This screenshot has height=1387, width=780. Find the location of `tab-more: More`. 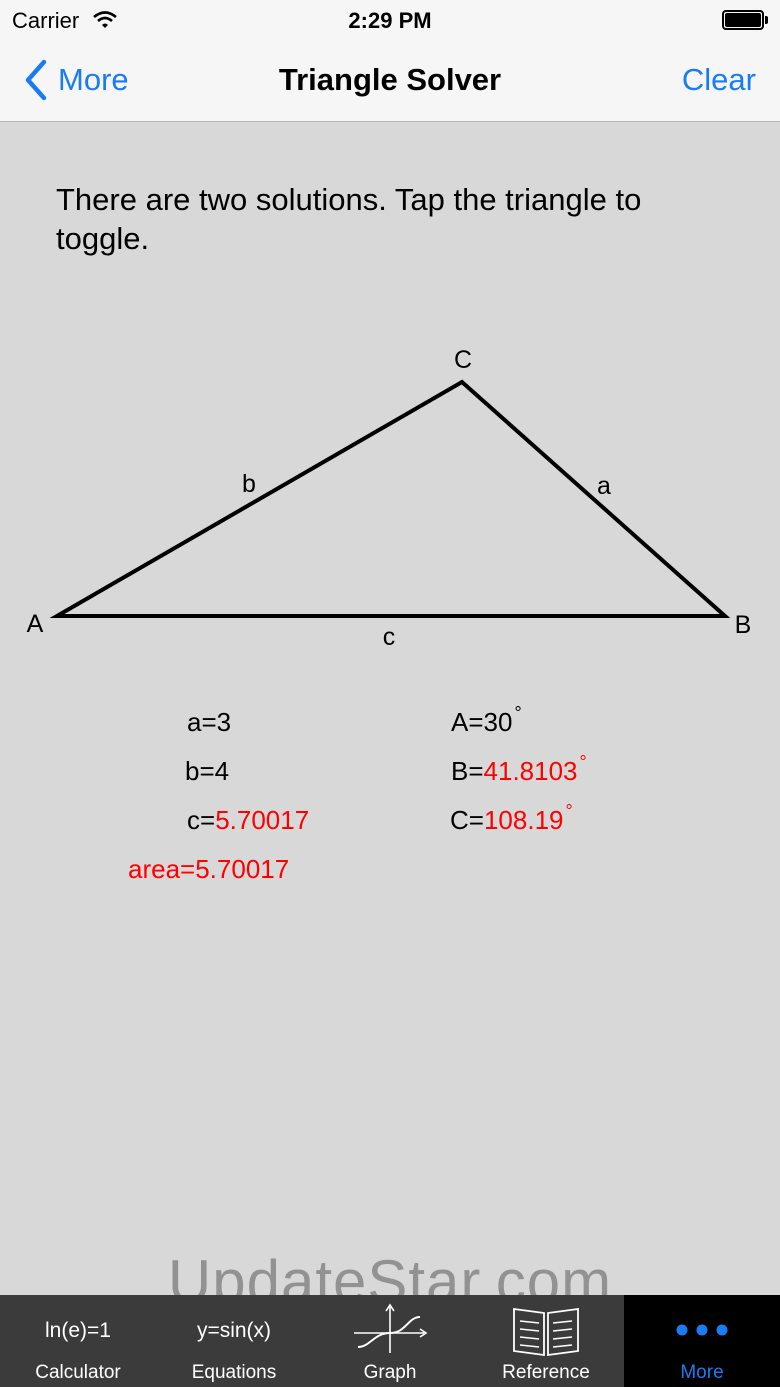

tab-more: More is located at coordinates (702, 1341).